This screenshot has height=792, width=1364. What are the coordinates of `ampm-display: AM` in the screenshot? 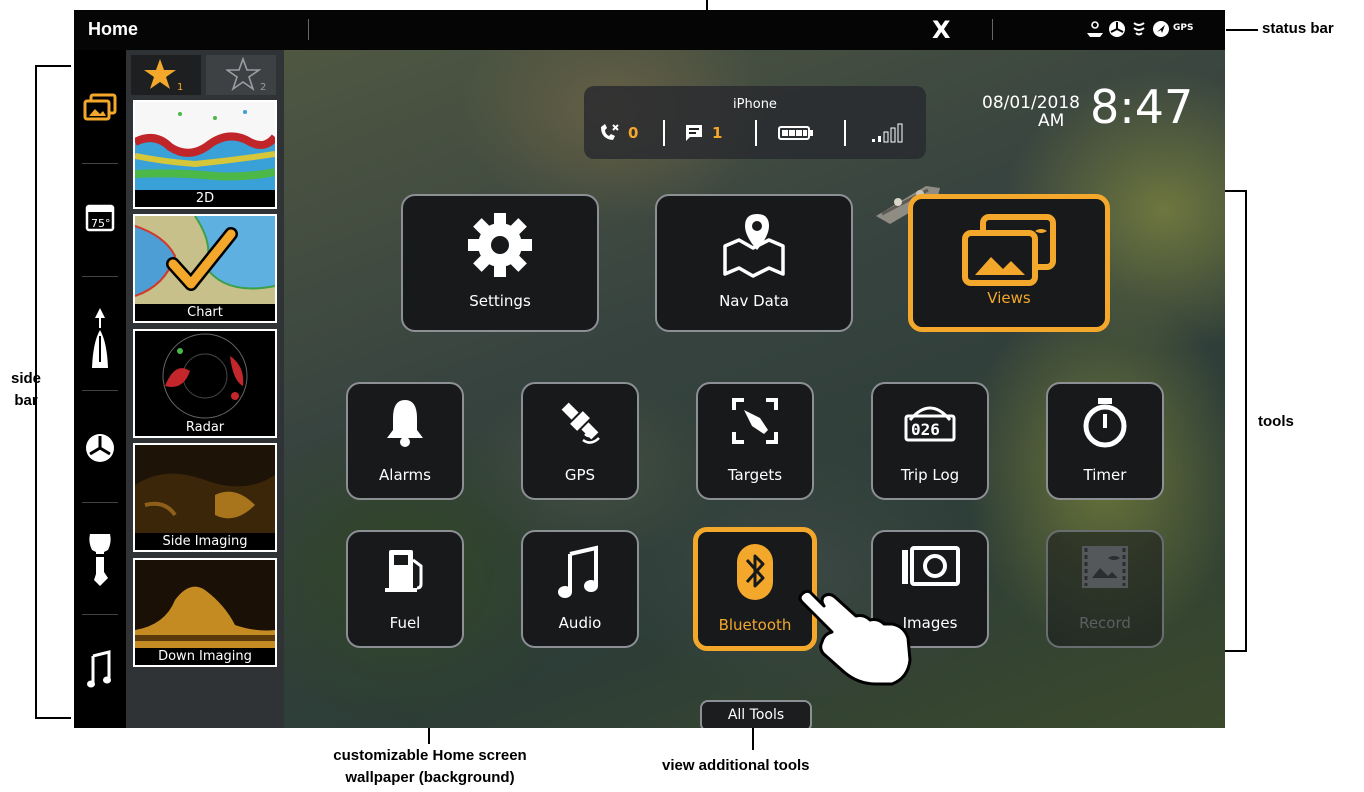 It's located at (1051, 121).